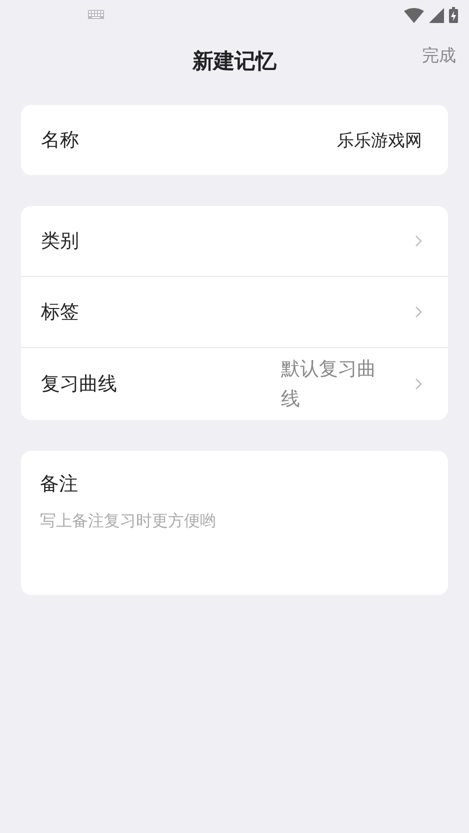 This screenshot has height=833, width=469. What do you see at coordinates (414, 15) in the screenshot?
I see `wifi-icon` at bounding box center [414, 15].